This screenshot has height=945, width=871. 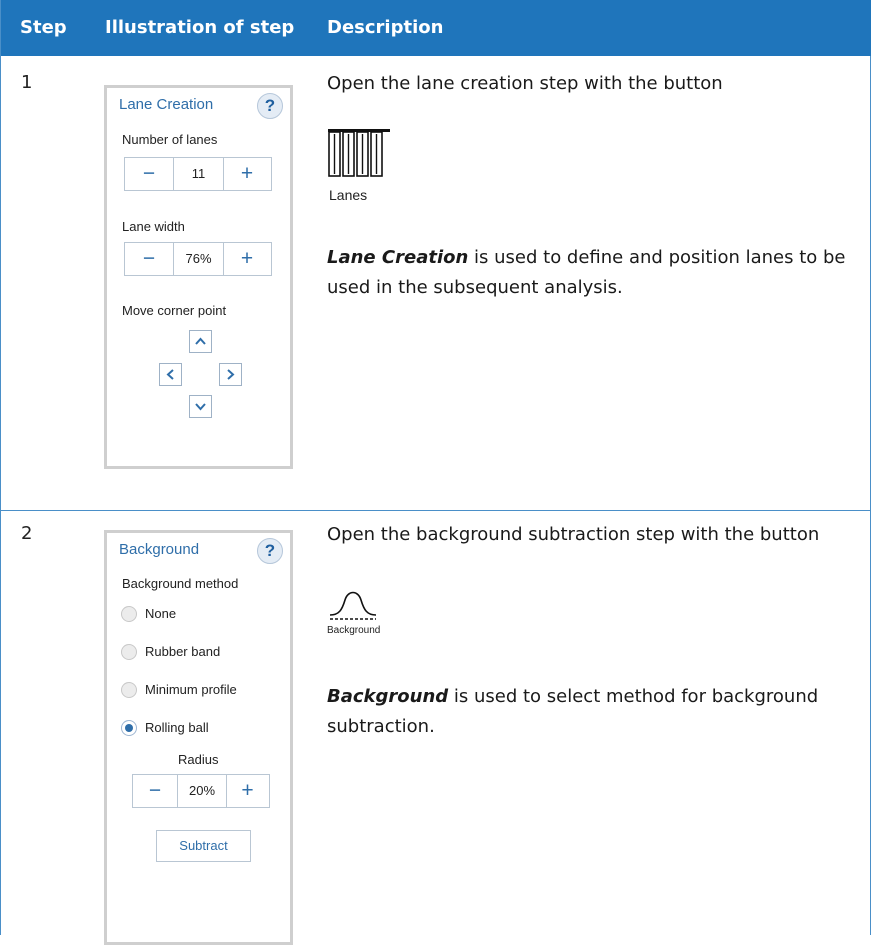 What do you see at coordinates (155, 791) in the screenshot?
I see `radius-decrement-button: −` at bounding box center [155, 791].